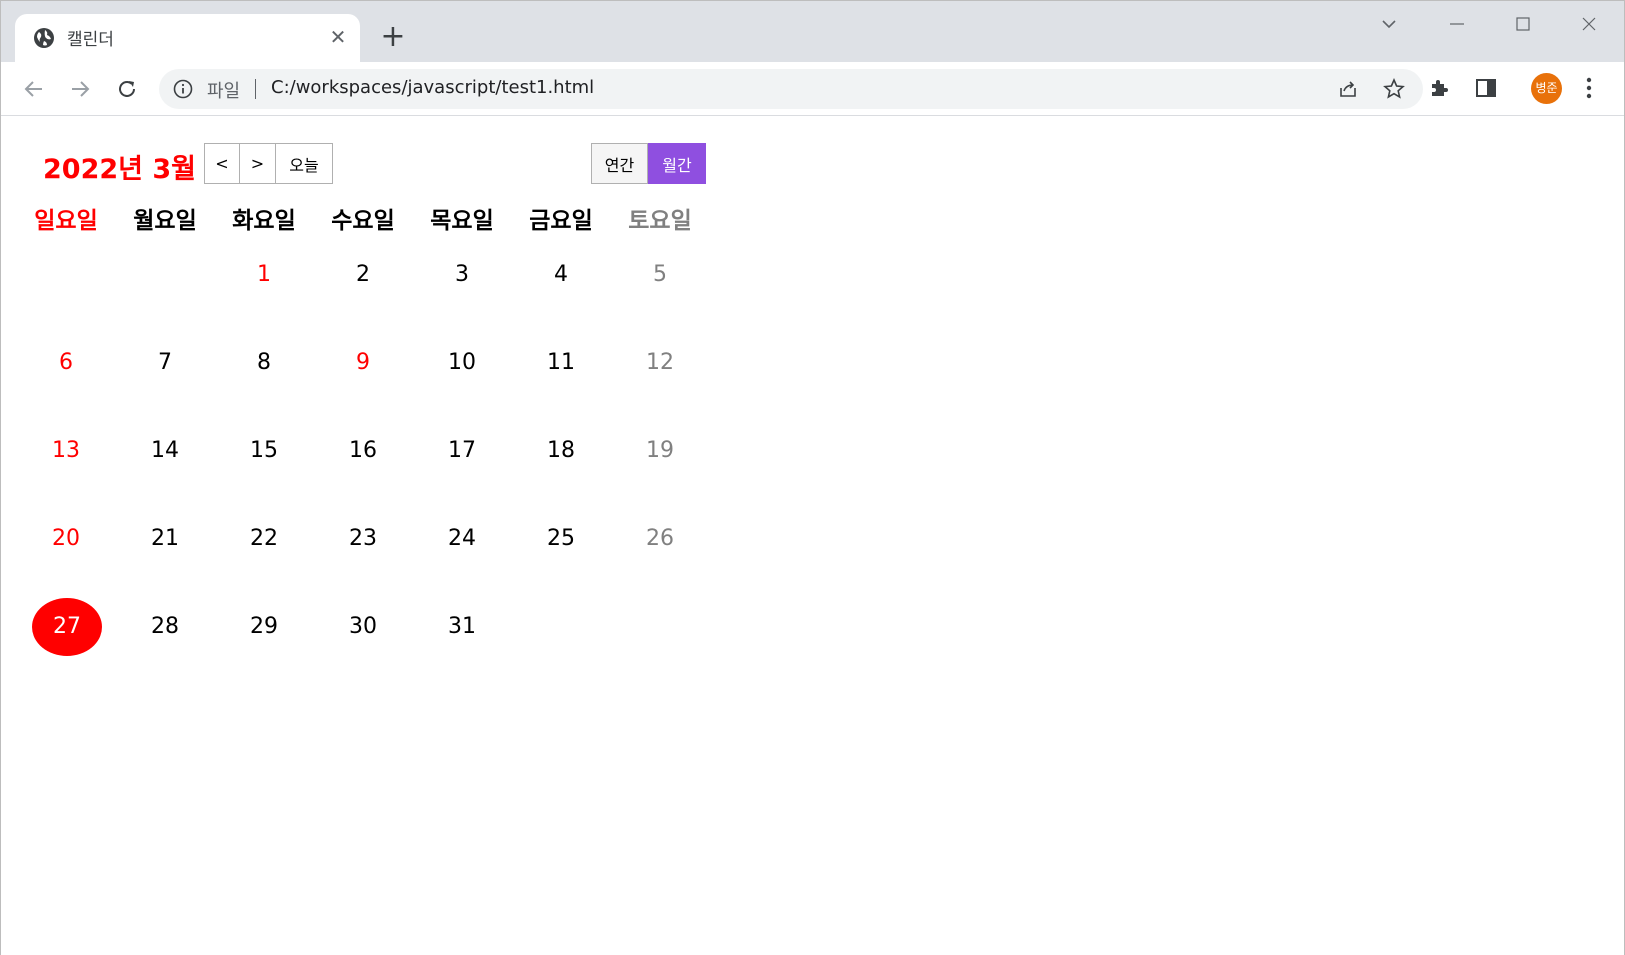  I want to click on day-cell: 19, so click(660, 451).